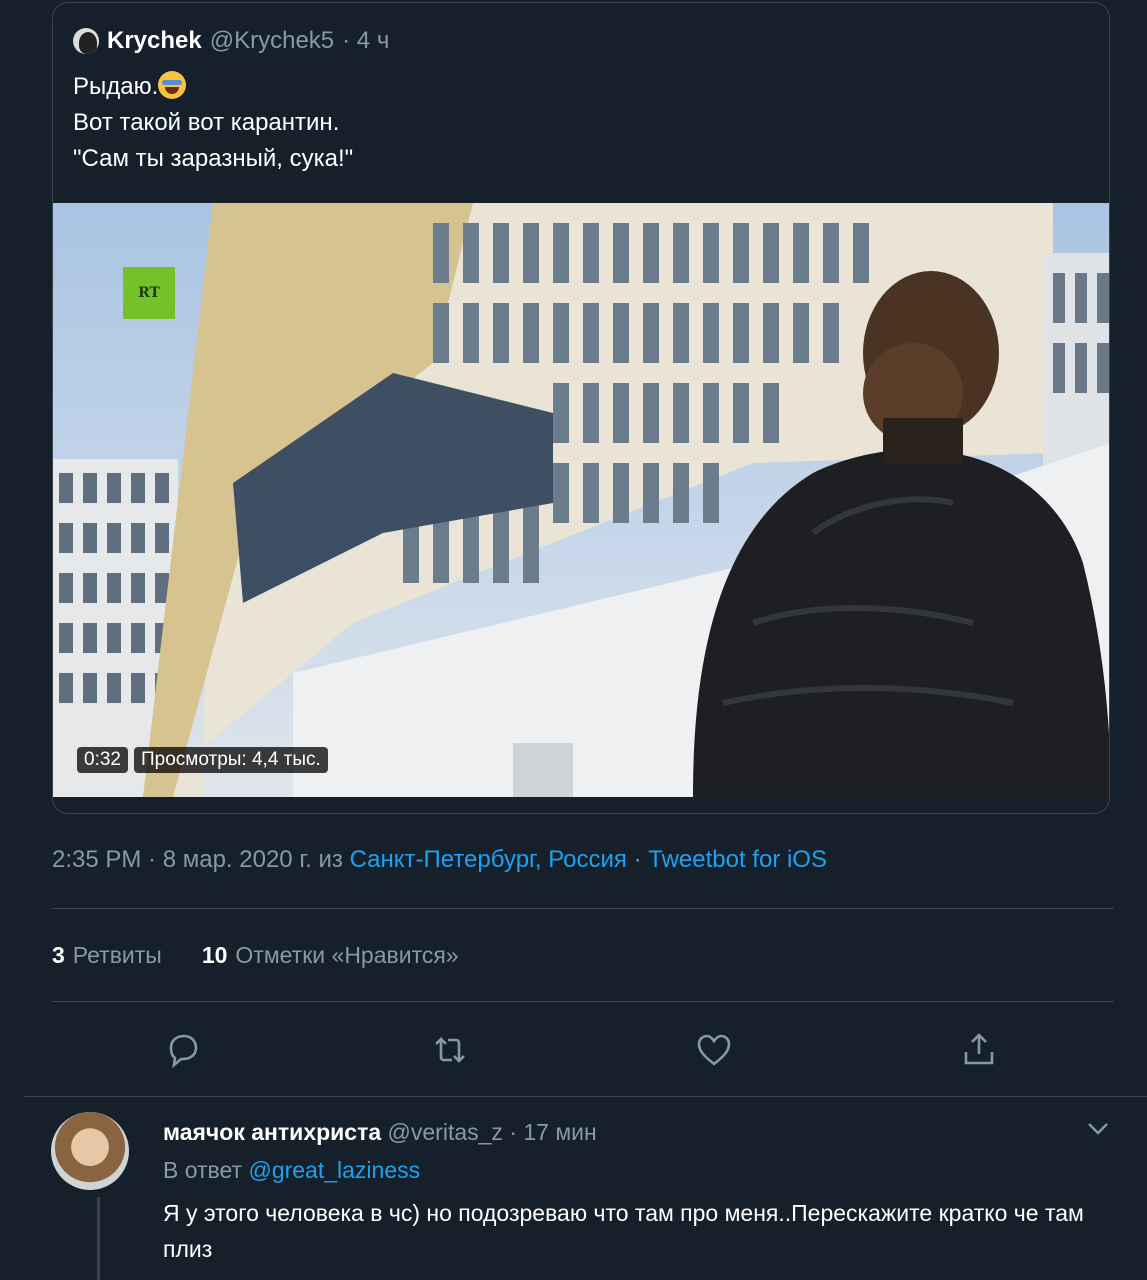  I want to click on joy-emoji-icon, so click(172, 85).